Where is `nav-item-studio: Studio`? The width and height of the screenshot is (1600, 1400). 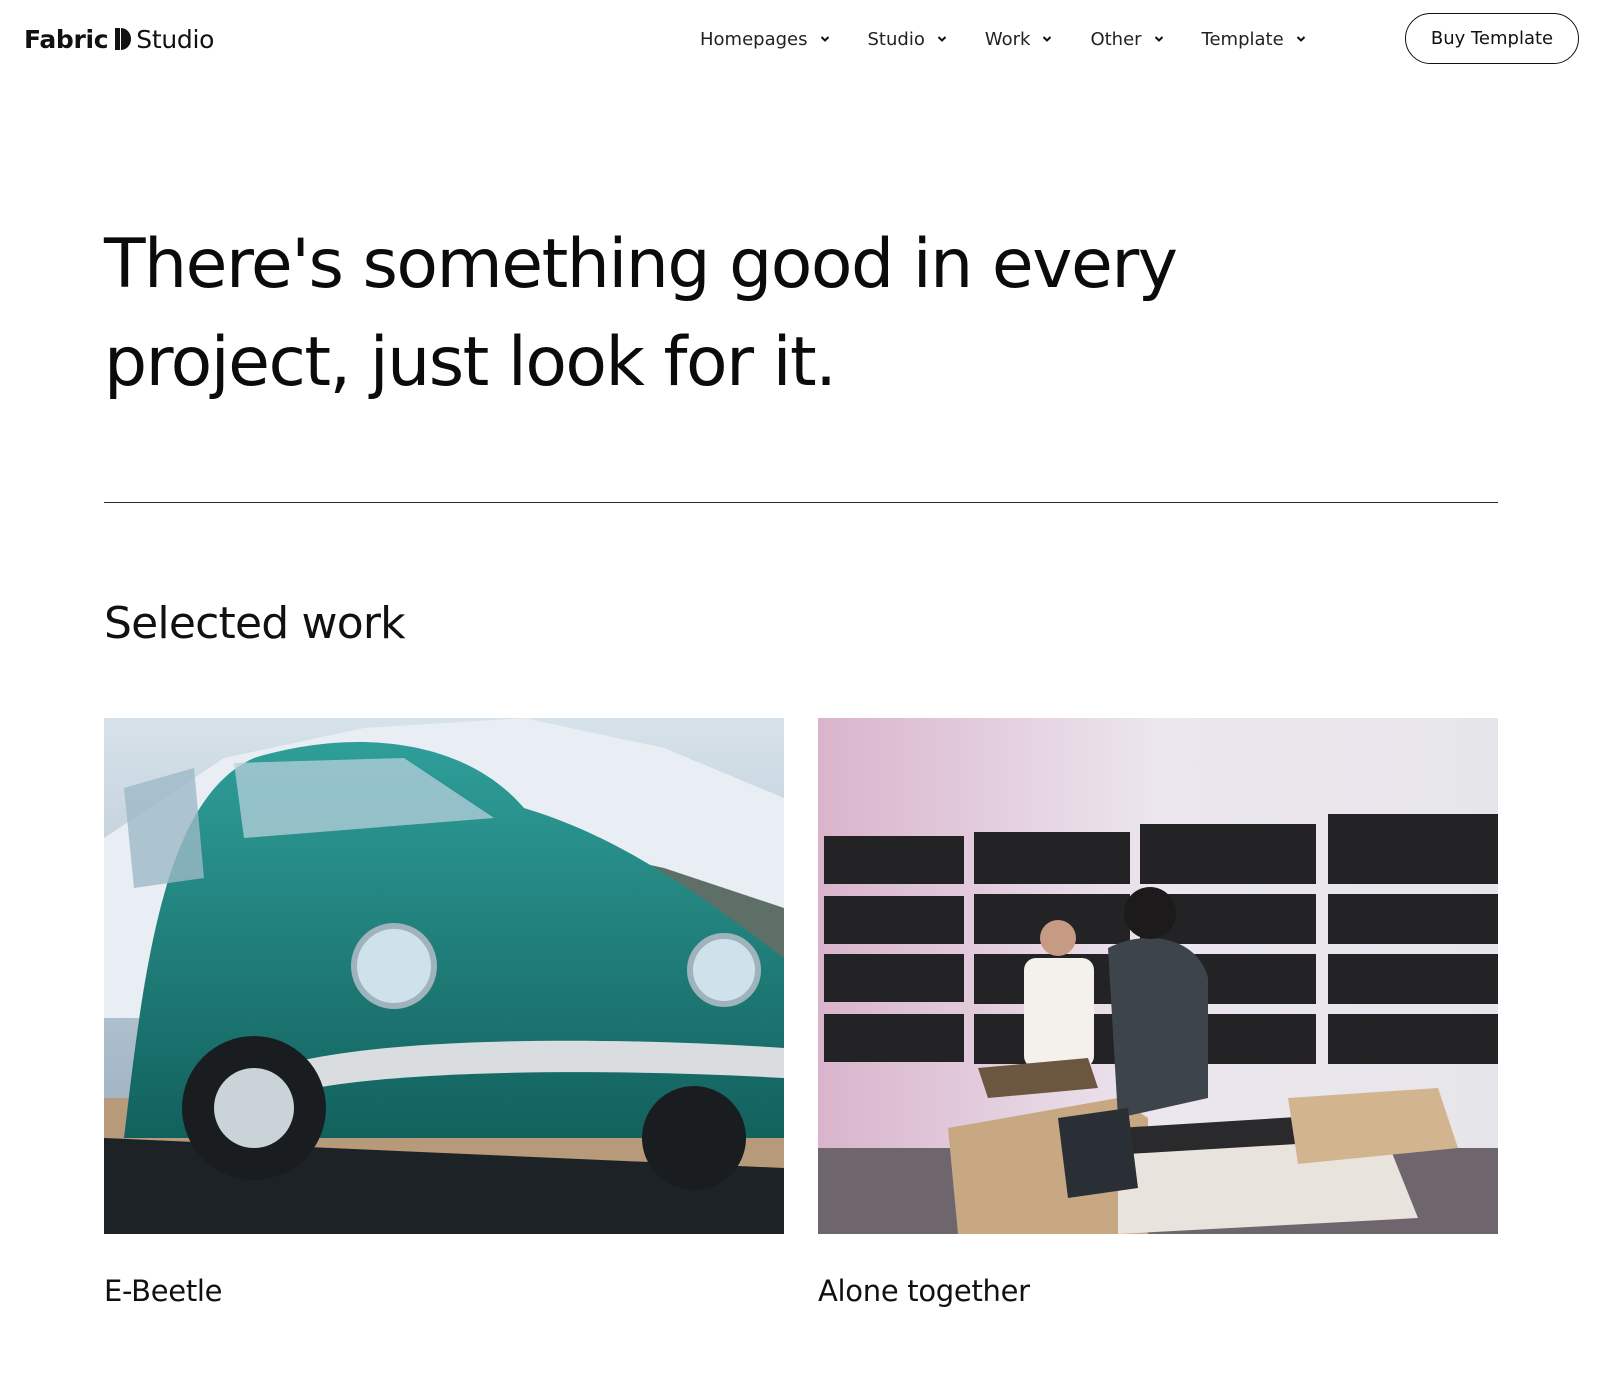 nav-item-studio: Studio is located at coordinates (907, 39).